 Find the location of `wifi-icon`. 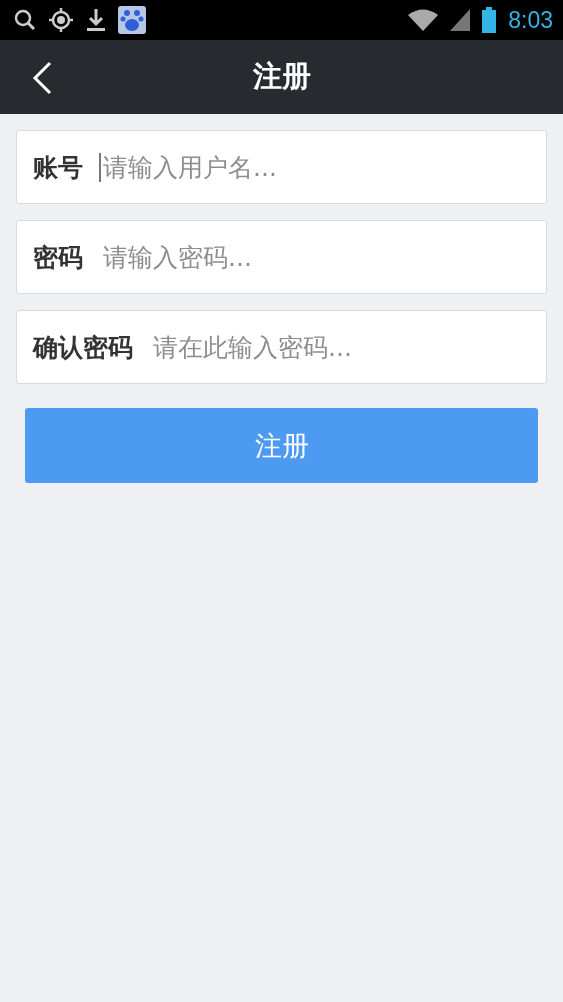

wifi-icon is located at coordinates (423, 20).